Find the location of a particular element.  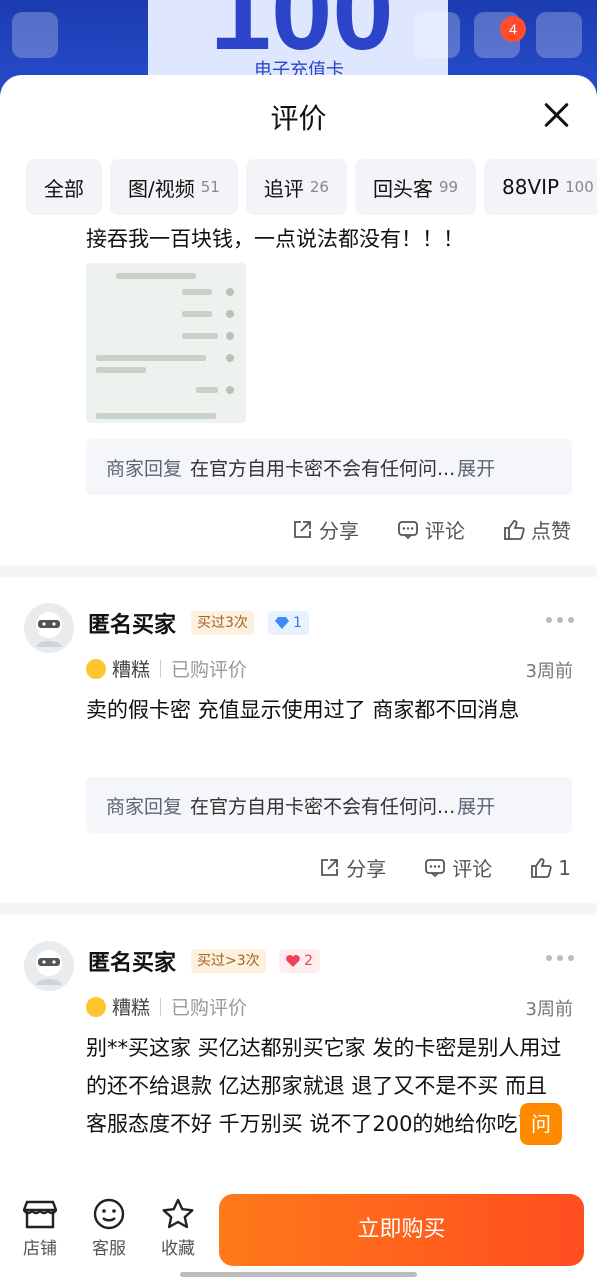

review-filter-tabs: 全部 图/视频 51 追评 26 回头客 99 88VIP 100 is located at coordinates (311, 187).